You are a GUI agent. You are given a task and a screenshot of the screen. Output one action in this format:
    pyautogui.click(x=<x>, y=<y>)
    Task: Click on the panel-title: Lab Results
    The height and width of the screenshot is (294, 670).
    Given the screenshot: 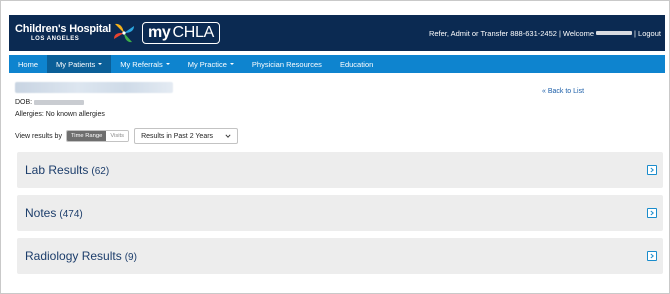 What is the action you would take?
    pyautogui.click(x=57, y=170)
    